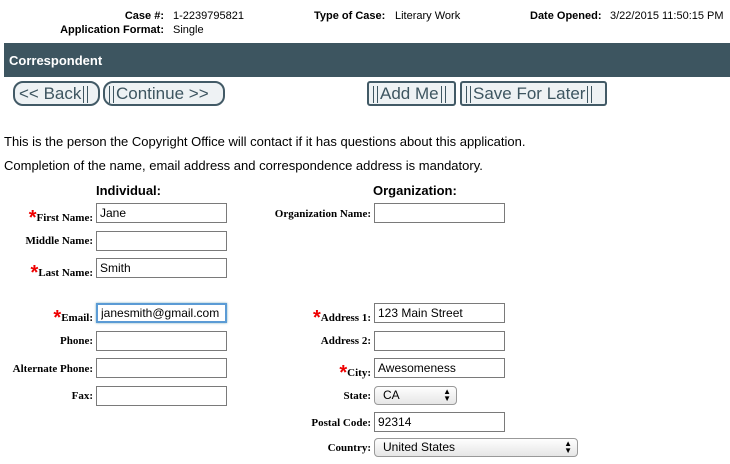  Describe the element at coordinates (439, 422) in the screenshot. I see `postal-code-input` at that location.